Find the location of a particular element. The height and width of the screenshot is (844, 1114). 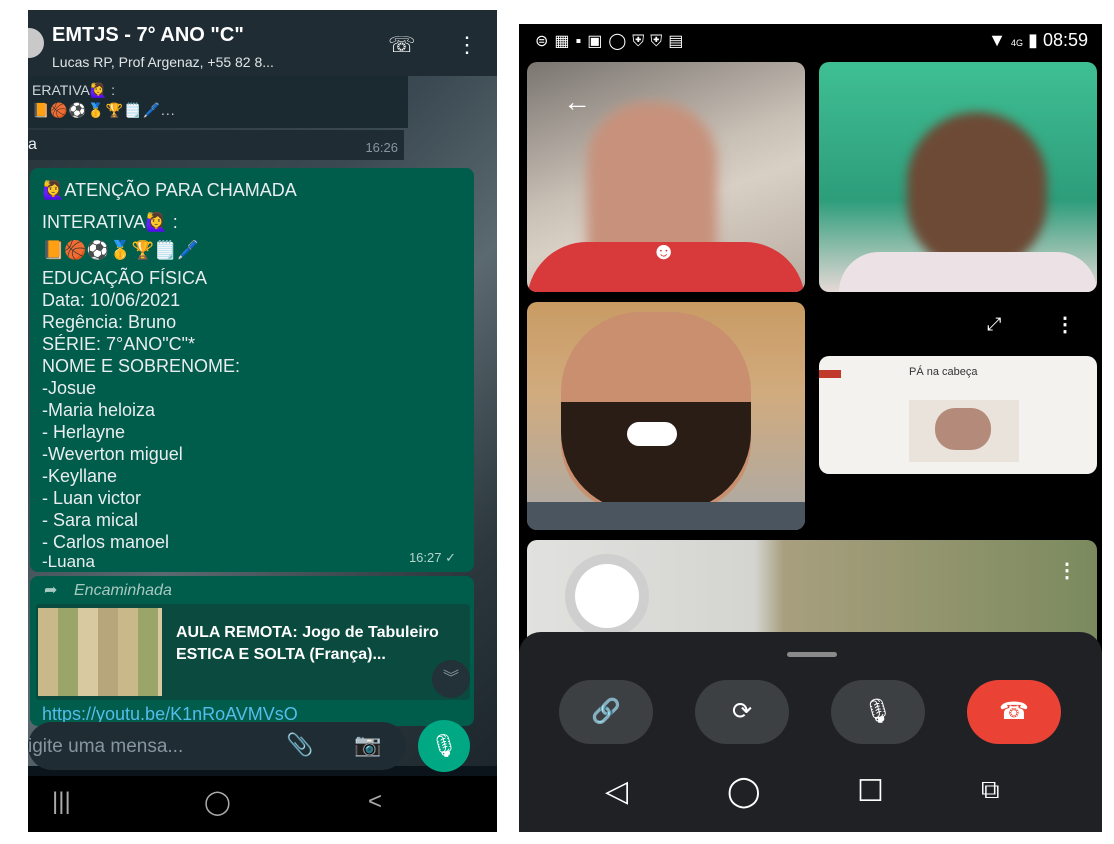

message-time: 16:27 ✓ is located at coordinates (432, 557).